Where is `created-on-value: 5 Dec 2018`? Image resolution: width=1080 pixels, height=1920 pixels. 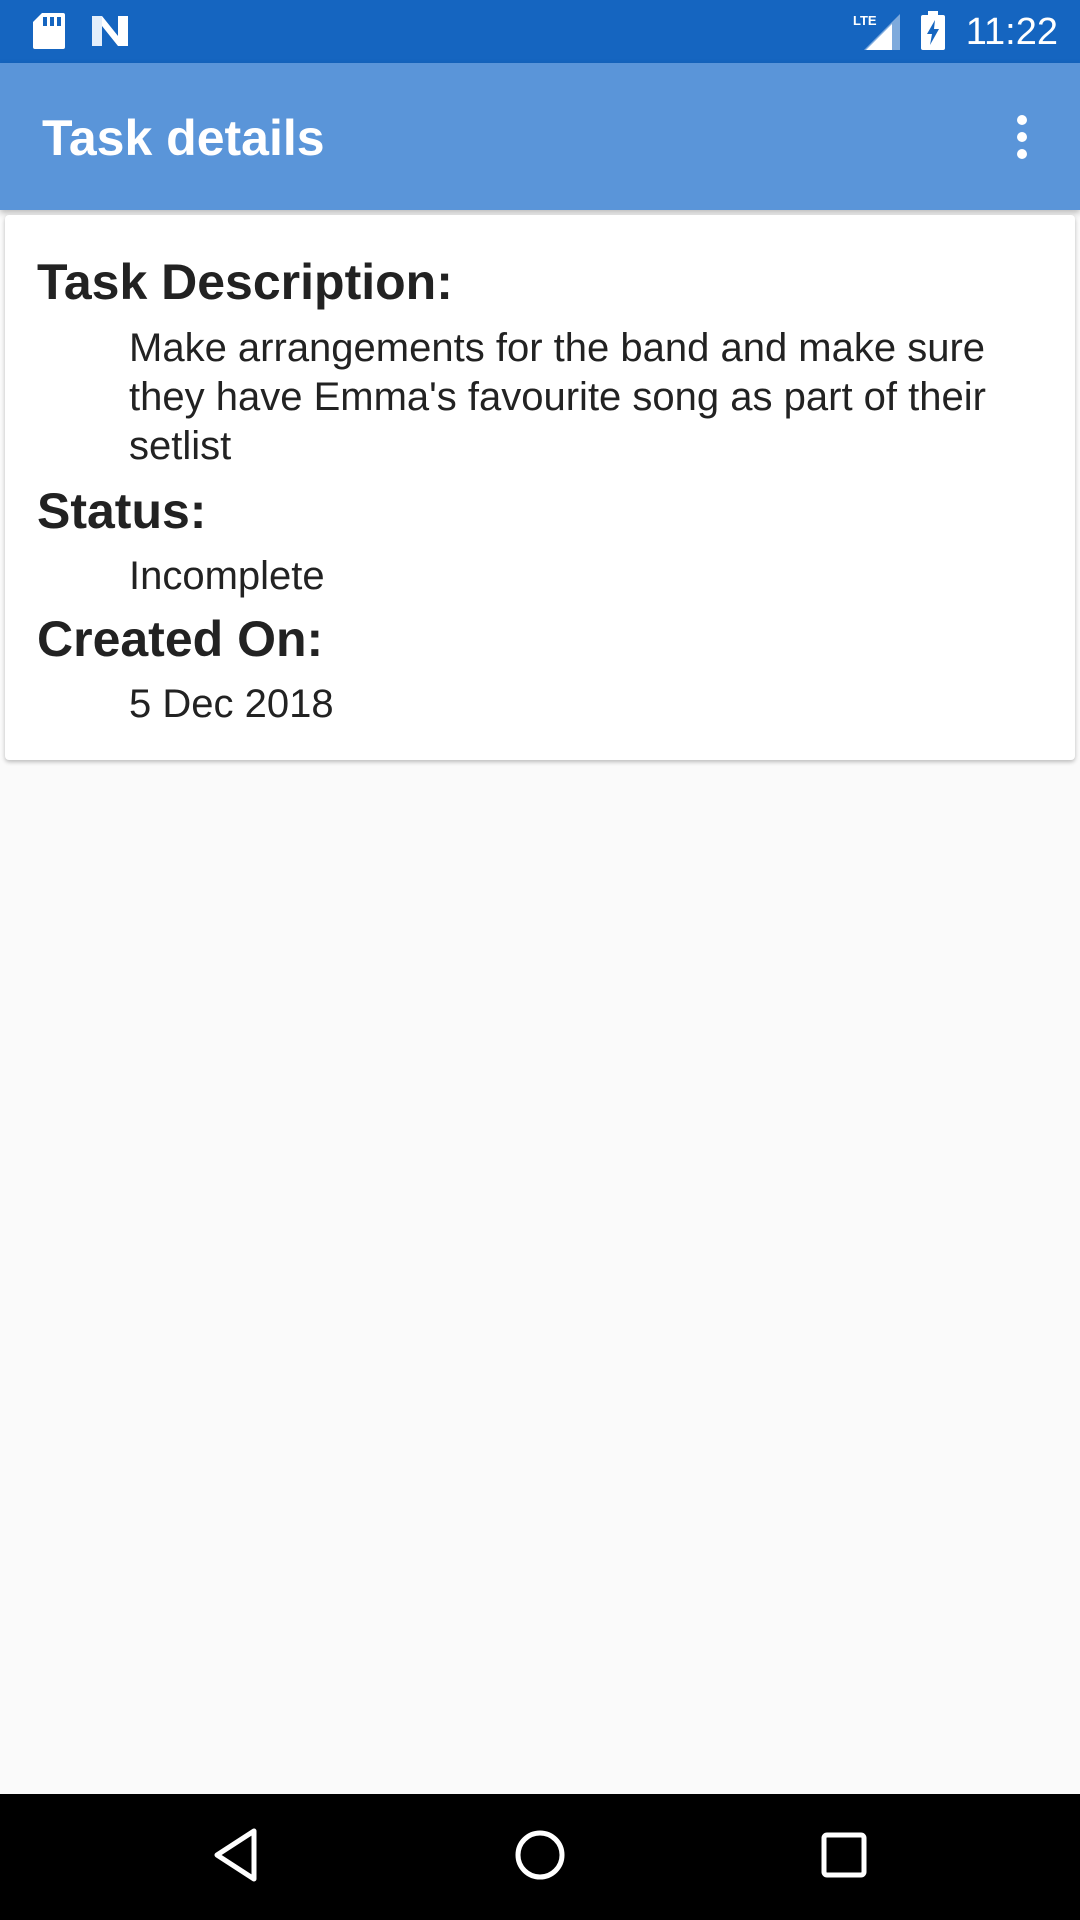
created-on-value: 5 Dec 2018 is located at coordinates (231, 704).